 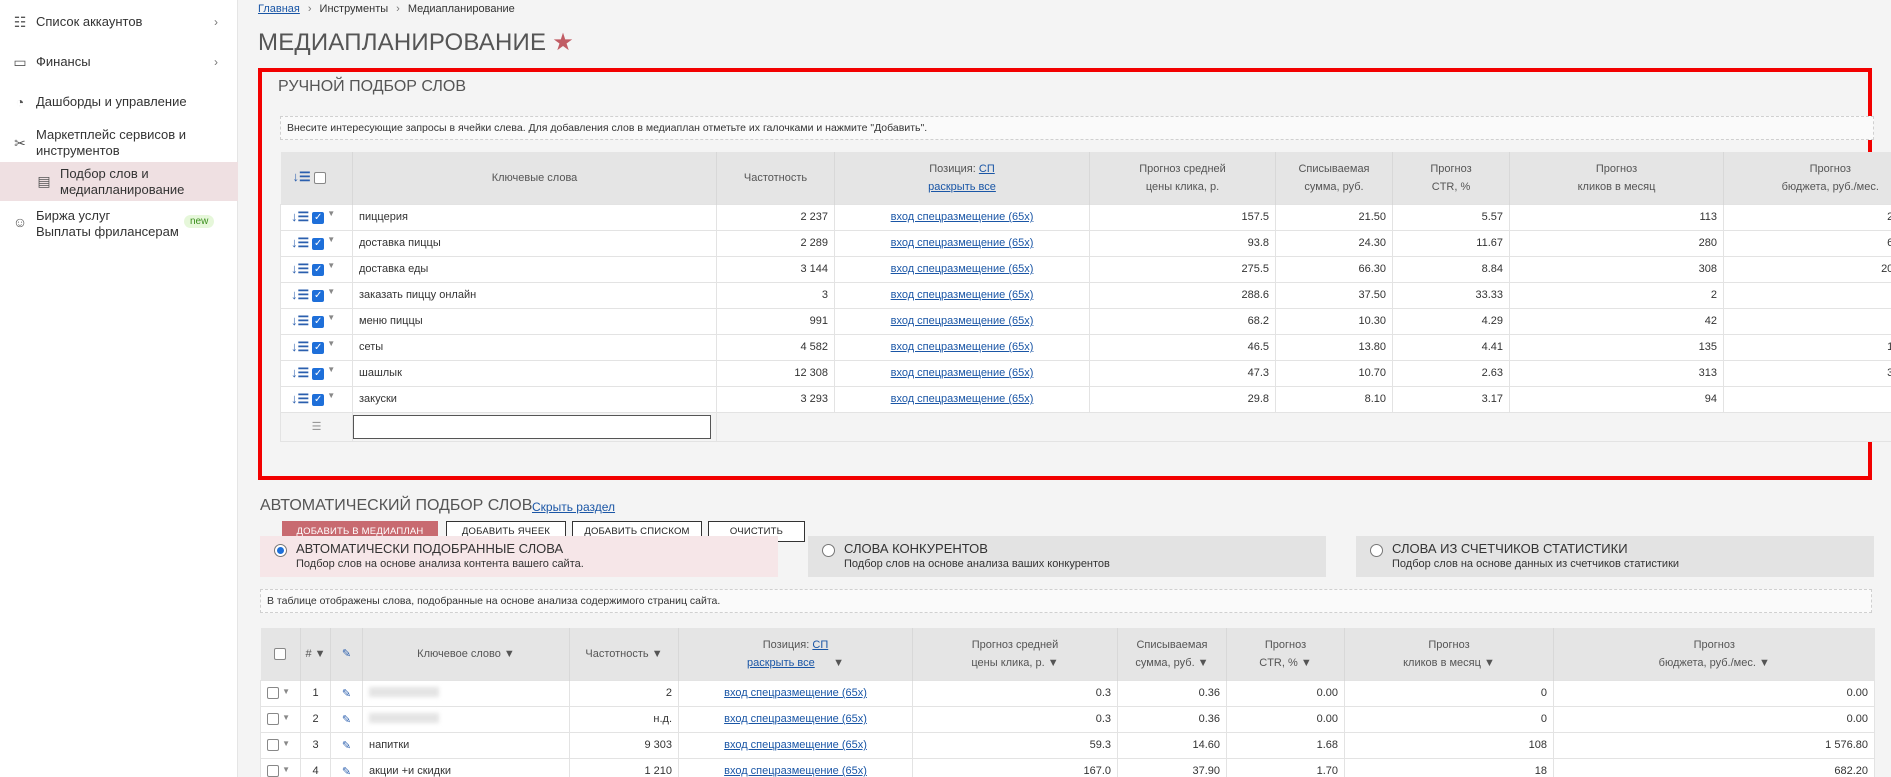 I want to click on header-budget: Прогноз бюджета, руб./мес. ▼, so click(x=1714, y=654).